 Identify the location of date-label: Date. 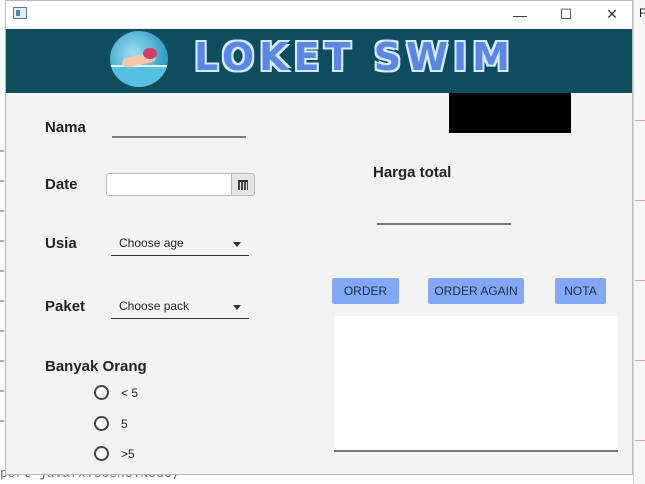
(61, 184).